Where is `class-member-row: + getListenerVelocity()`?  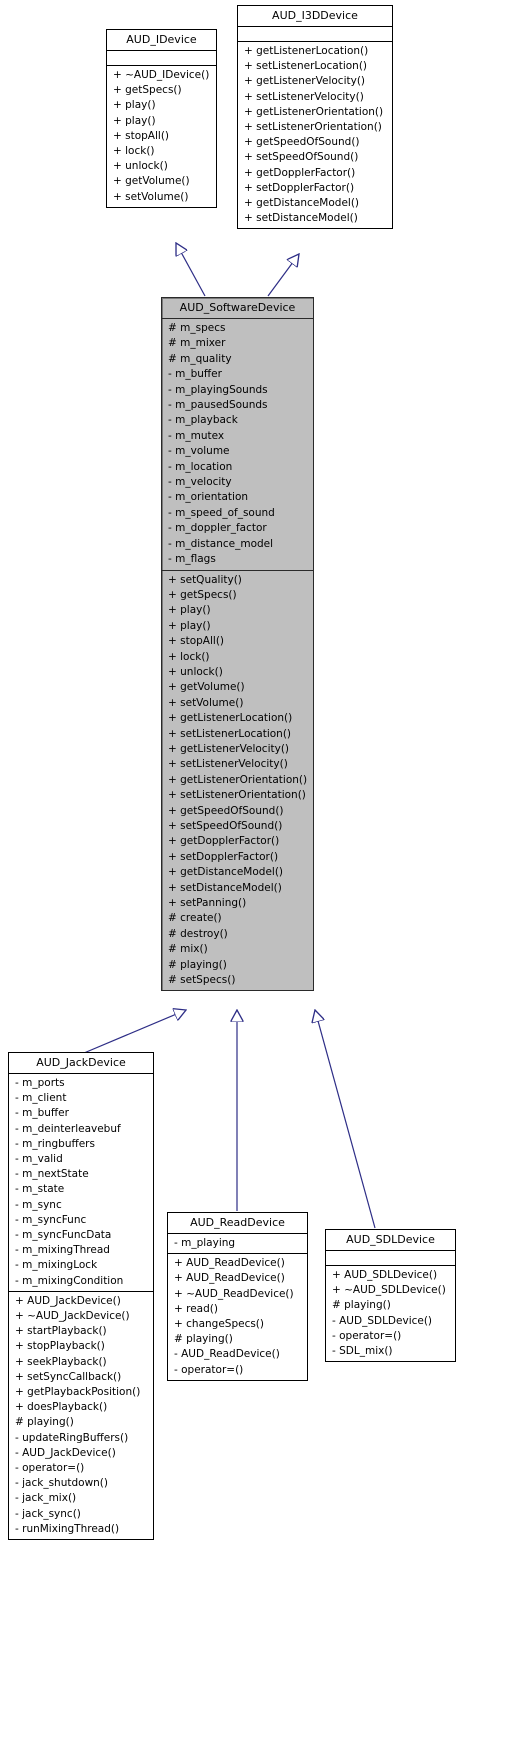
class-member-row: + getListenerVelocity() is located at coordinates (305, 81).